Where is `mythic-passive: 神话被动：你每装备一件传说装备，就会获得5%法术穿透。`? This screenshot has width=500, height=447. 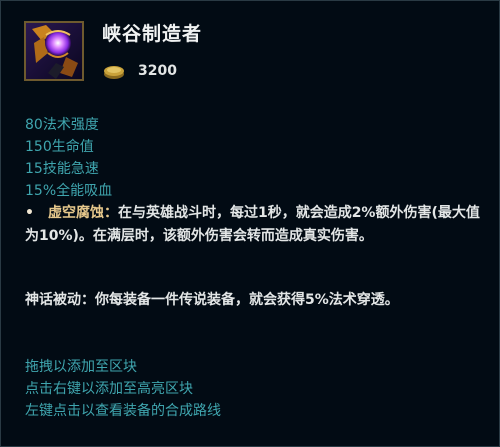
mythic-passive: 神话被动：你每装备一件传说装备，就会获得5%法术穿透。 is located at coordinates (212, 300).